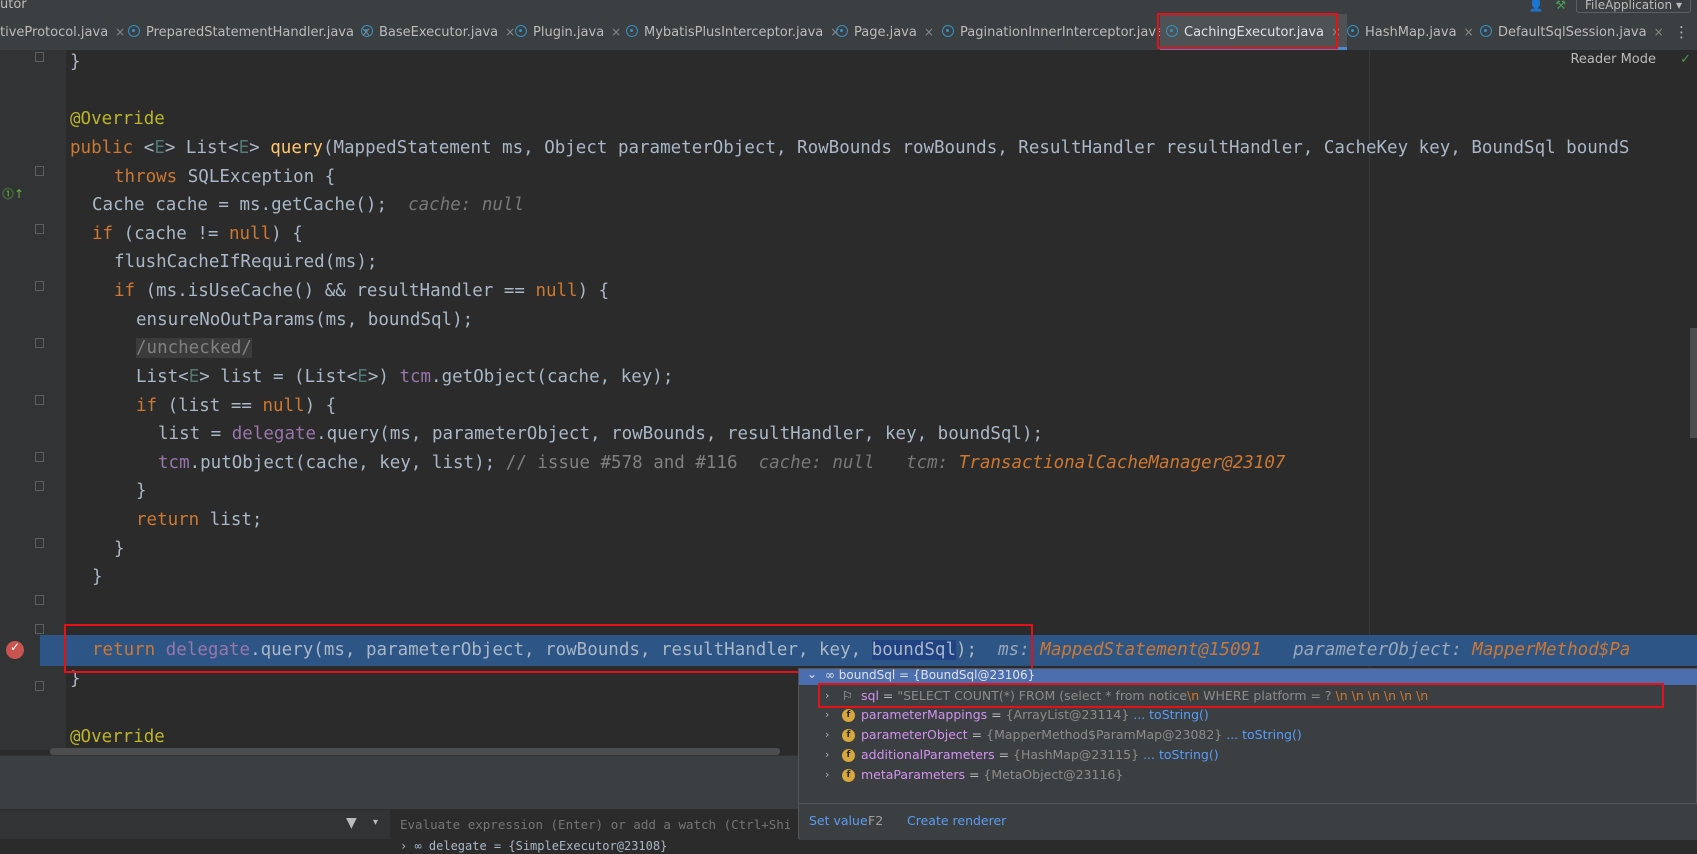 Image resolution: width=1697 pixels, height=854 pixels. Describe the element at coordinates (245, 262) in the screenshot. I see `code-line: flushCacheIfRequired(ms);` at that location.